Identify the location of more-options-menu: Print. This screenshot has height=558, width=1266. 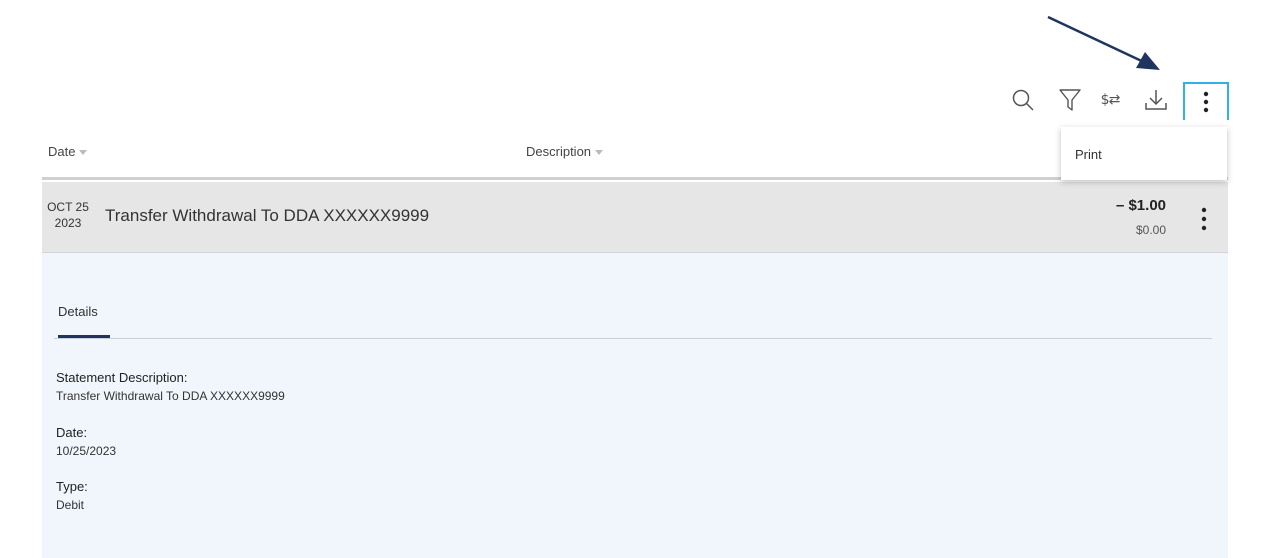
(1144, 153).